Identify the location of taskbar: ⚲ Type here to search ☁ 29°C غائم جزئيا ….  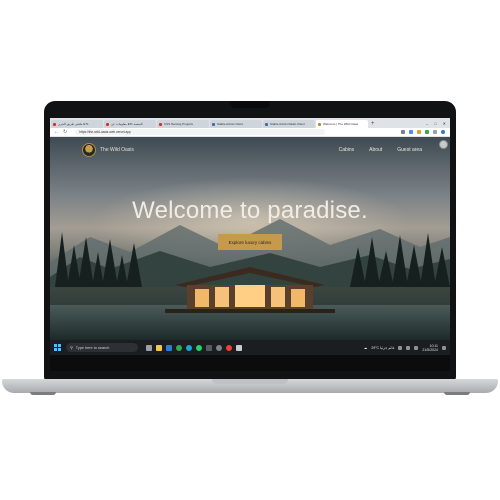
(250, 347).